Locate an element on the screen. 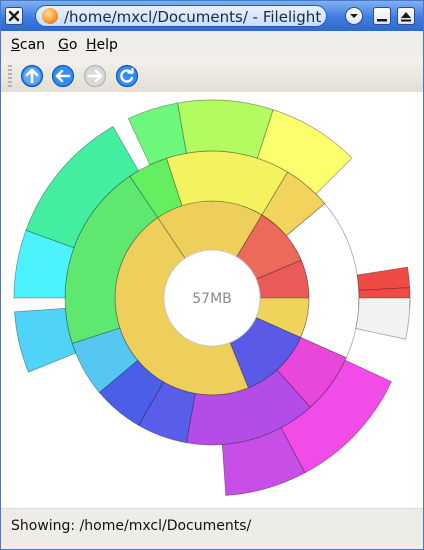  forward-icon is located at coordinates (95, 76).